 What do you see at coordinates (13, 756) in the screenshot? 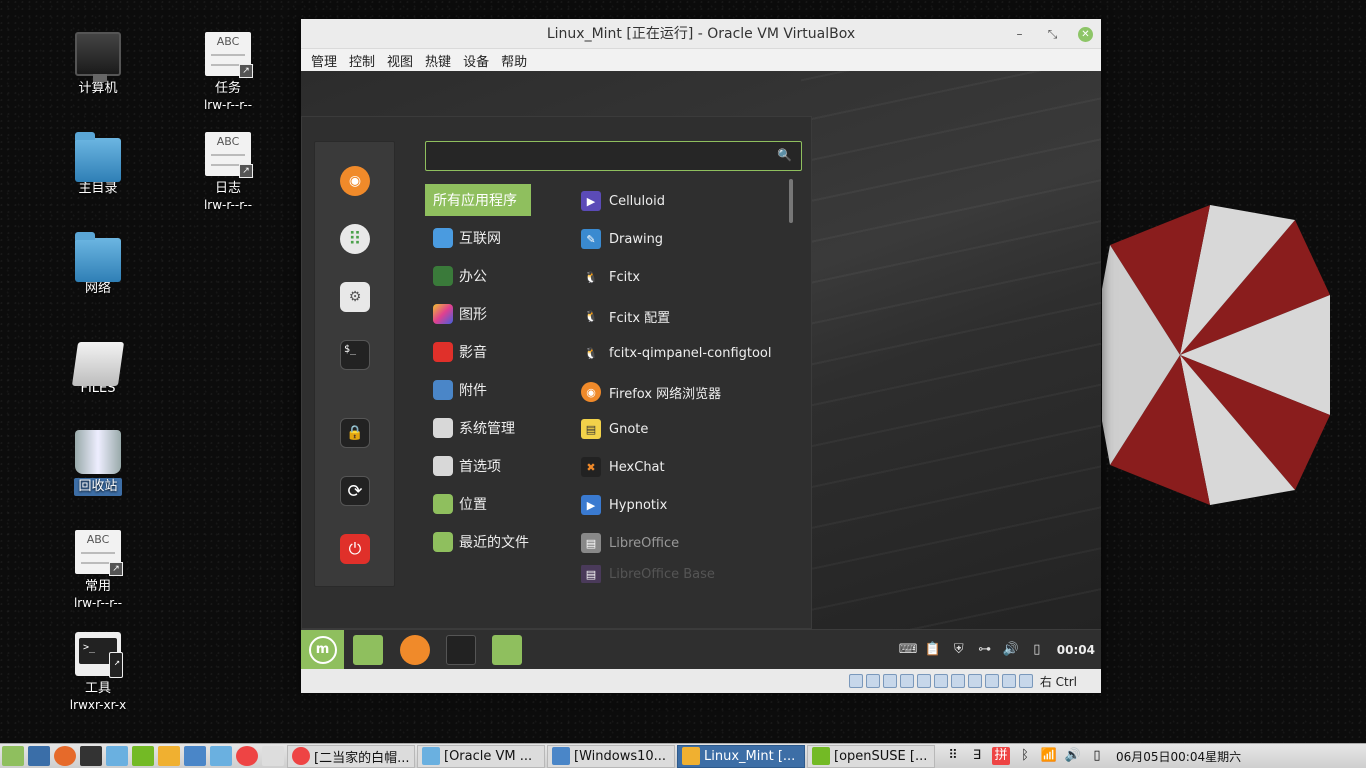
I see `start-menu-icon` at bounding box center [13, 756].